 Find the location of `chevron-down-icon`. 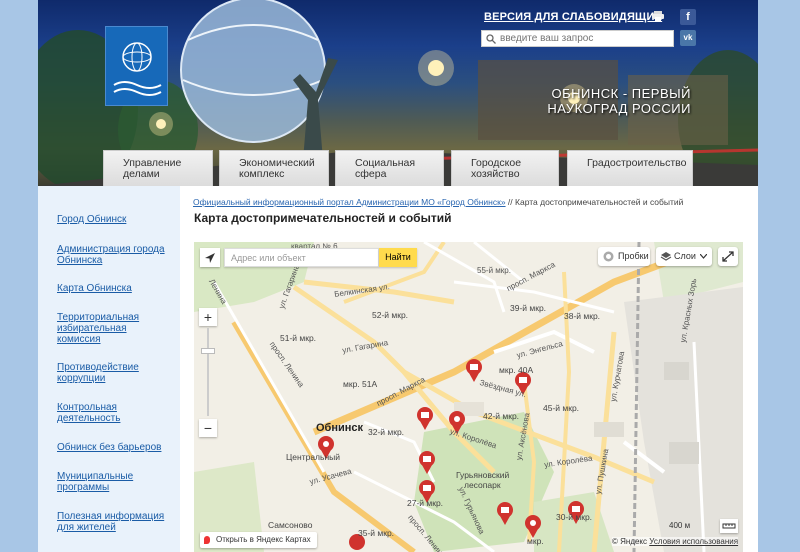

chevron-down-icon is located at coordinates (703, 256).